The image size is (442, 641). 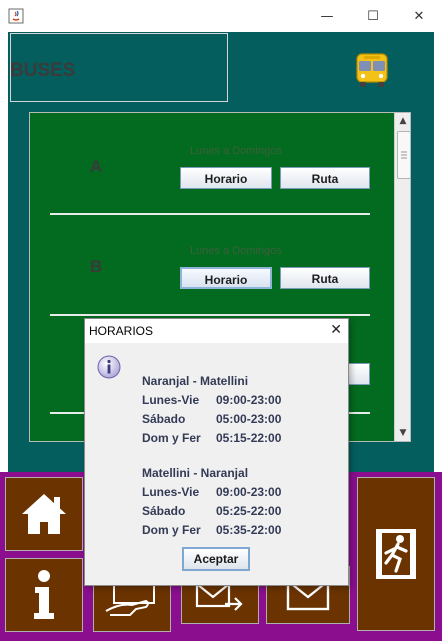 I want to click on route-letter: A, so click(x=96, y=166).